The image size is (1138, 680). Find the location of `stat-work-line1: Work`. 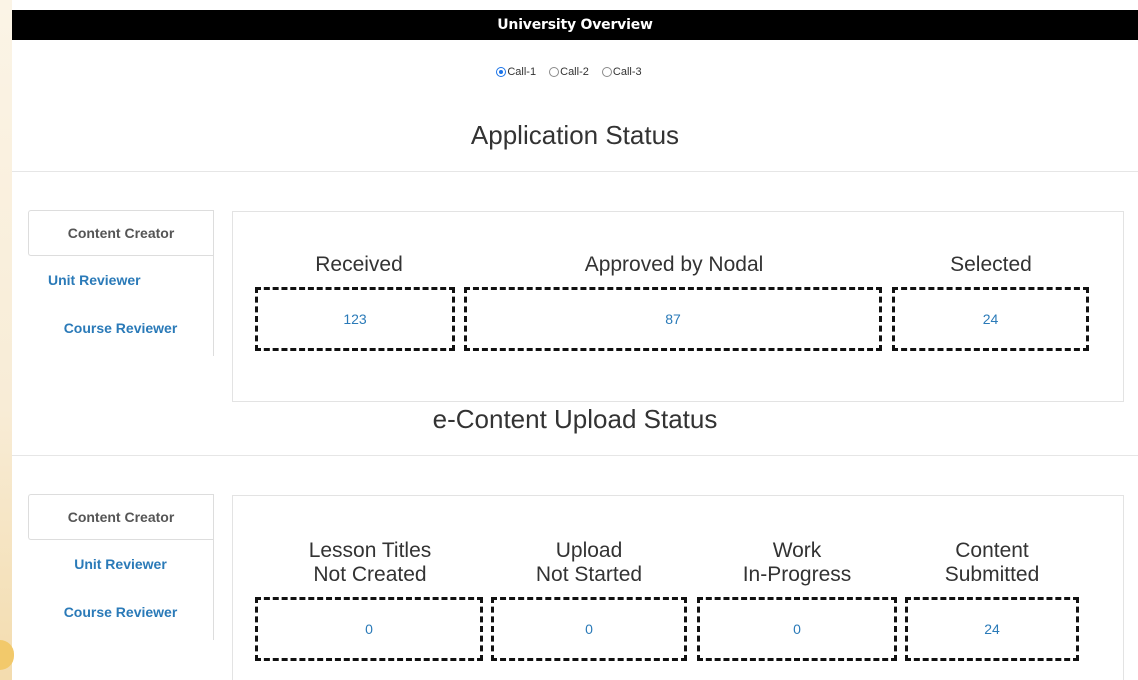

stat-work-line1: Work is located at coordinates (797, 550).